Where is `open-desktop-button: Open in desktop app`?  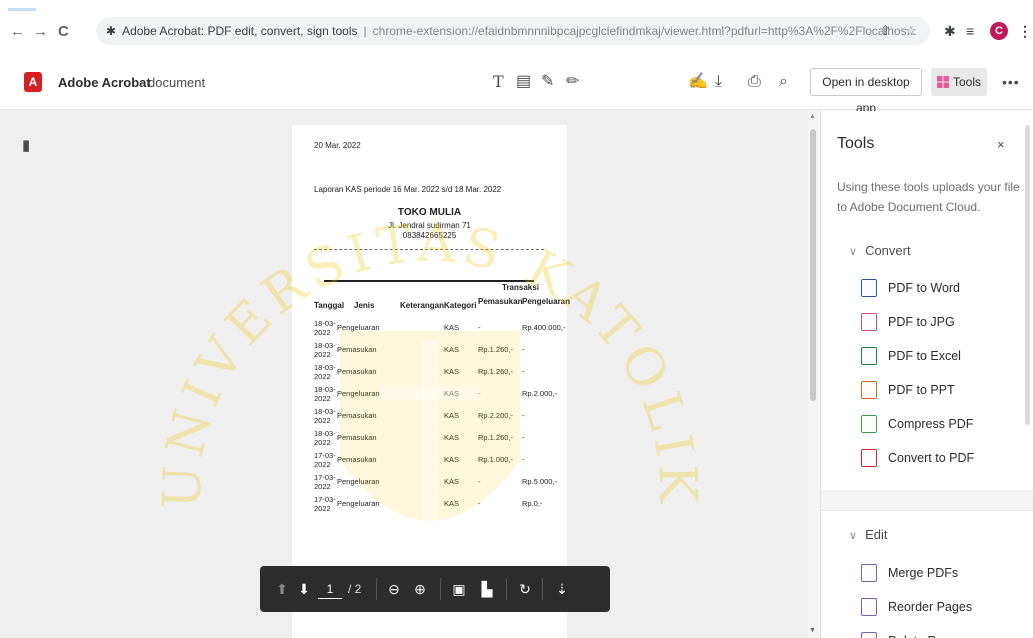 open-desktop-button: Open in desktop app is located at coordinates (866, 91).